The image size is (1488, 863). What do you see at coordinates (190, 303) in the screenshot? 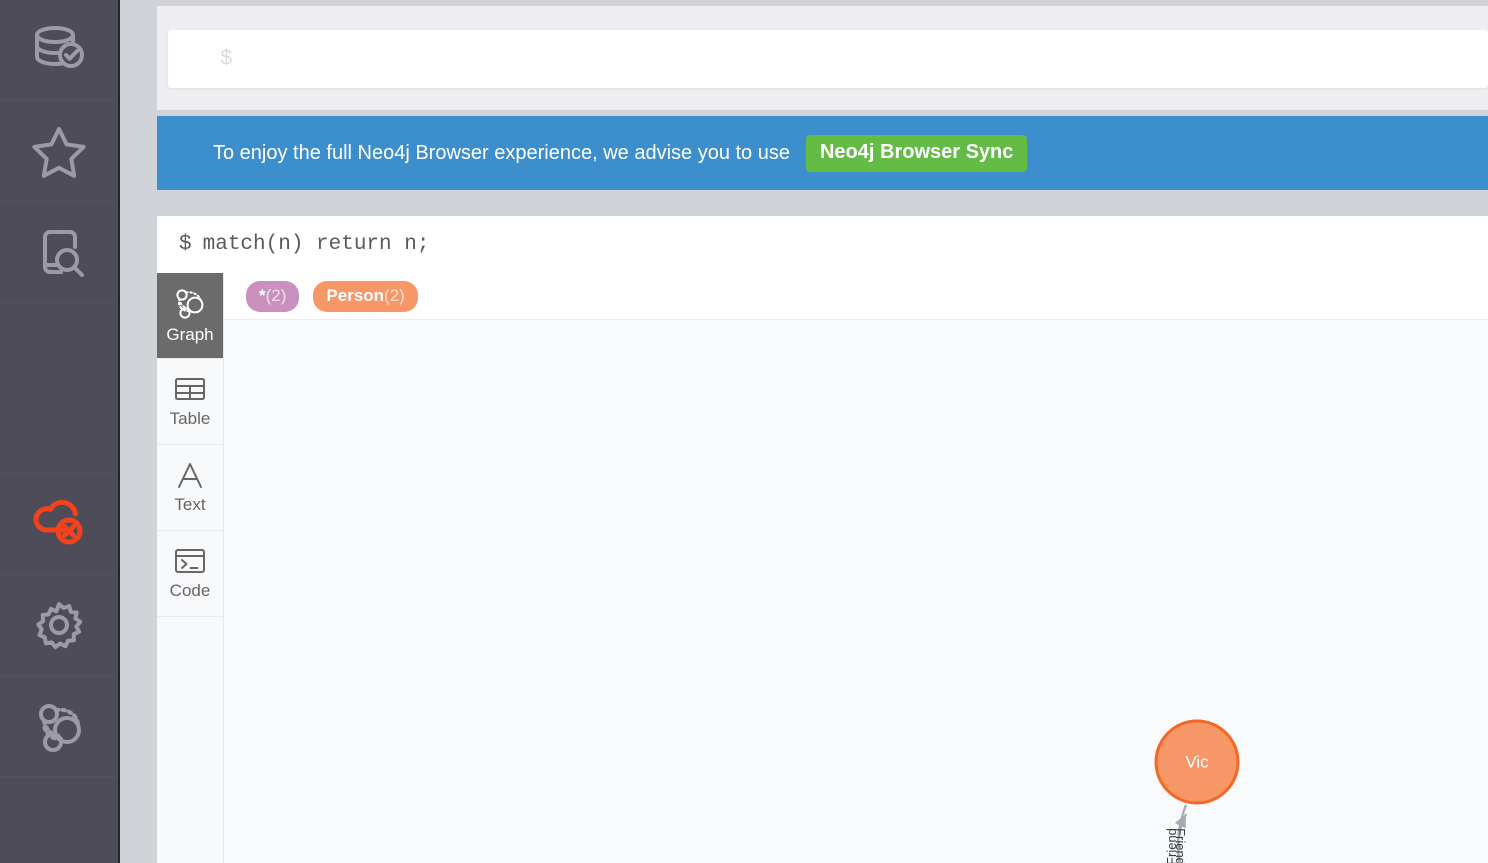
I see `graph-icon` at bounding box center [190, 303].